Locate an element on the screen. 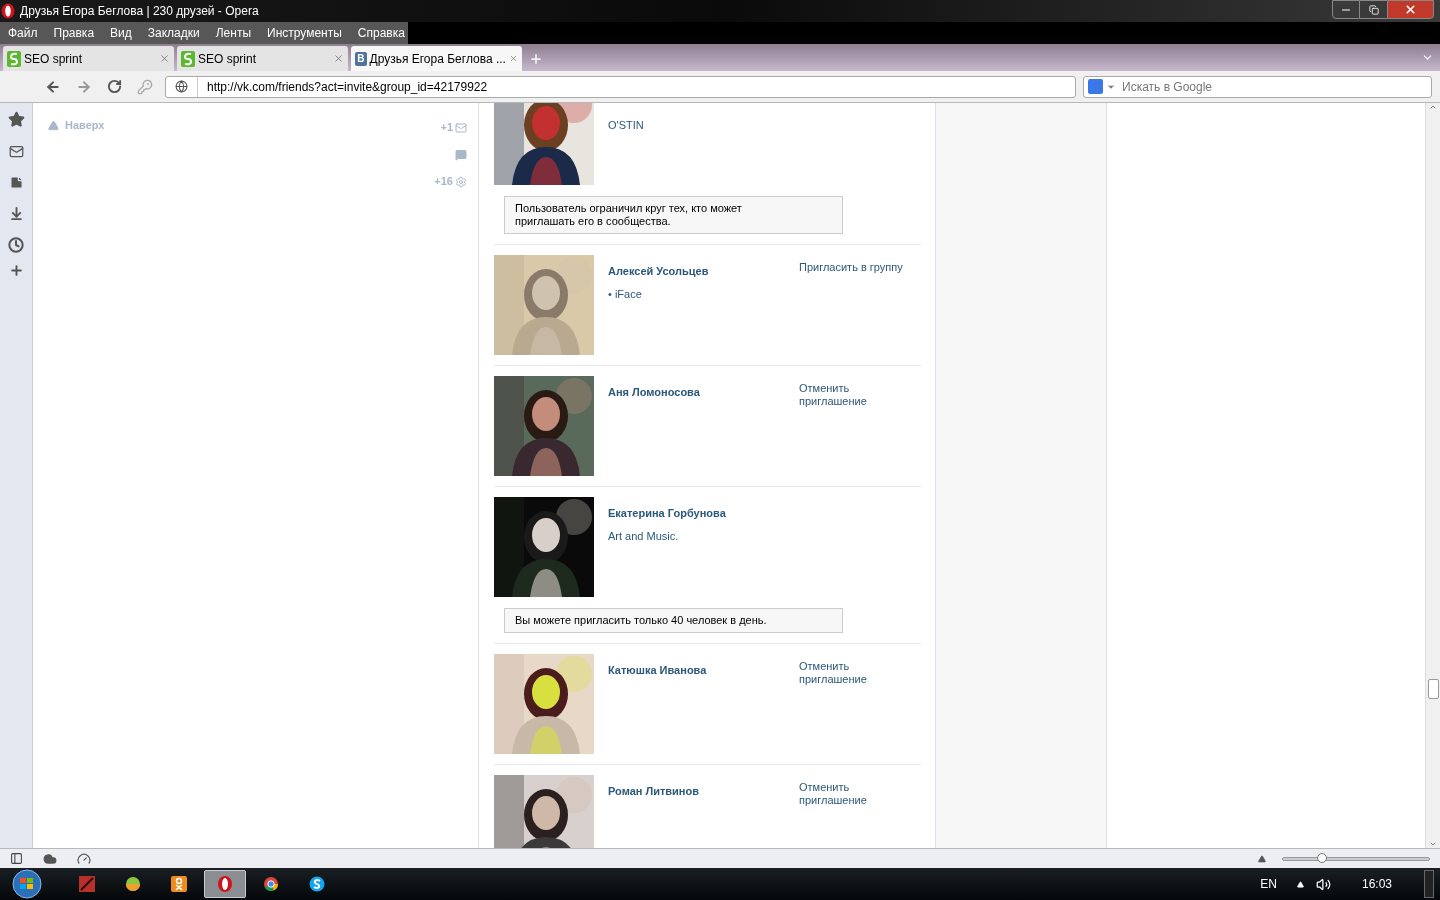 The image size is (1440, 900). back-icon is located at coordinates (53, 86).